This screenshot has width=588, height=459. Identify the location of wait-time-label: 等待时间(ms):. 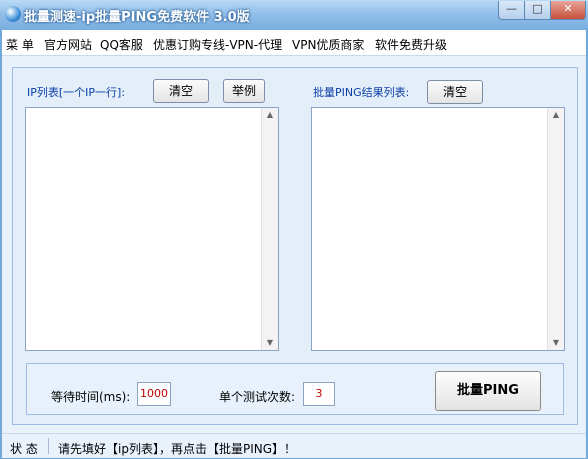
(91, 397).